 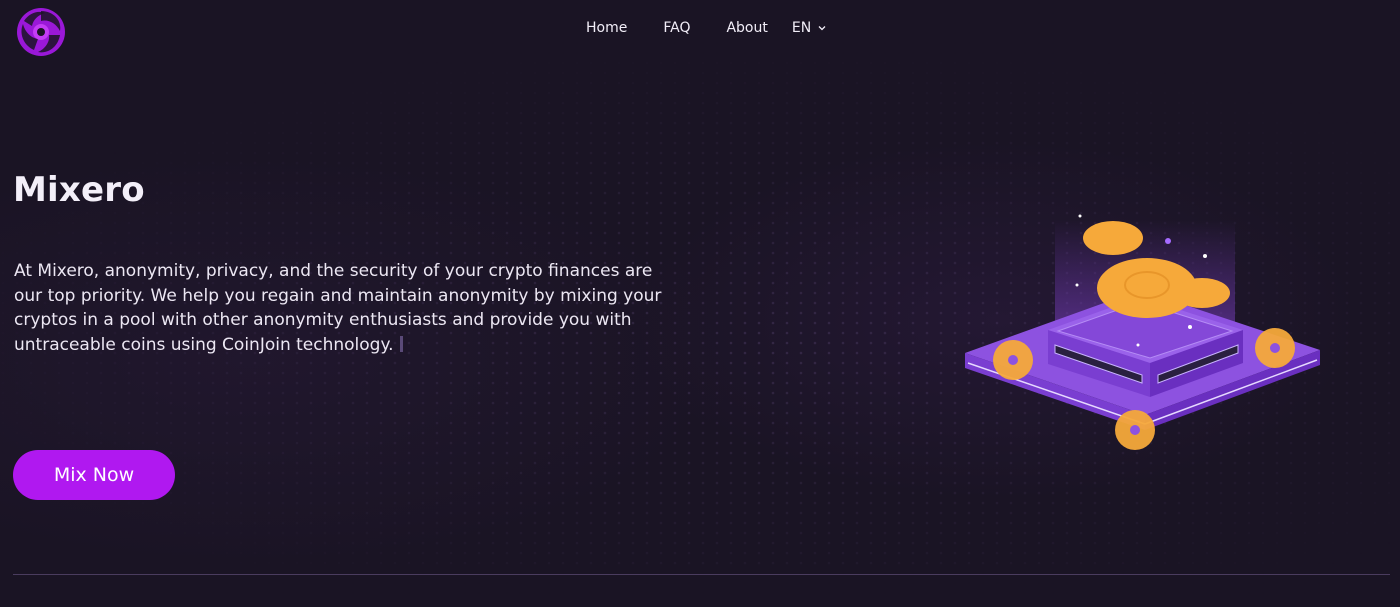 What do you see at coordinates (41, 32) in the screenshot?
I see `swirl-logo-icon` at bounding box center [41, 32].